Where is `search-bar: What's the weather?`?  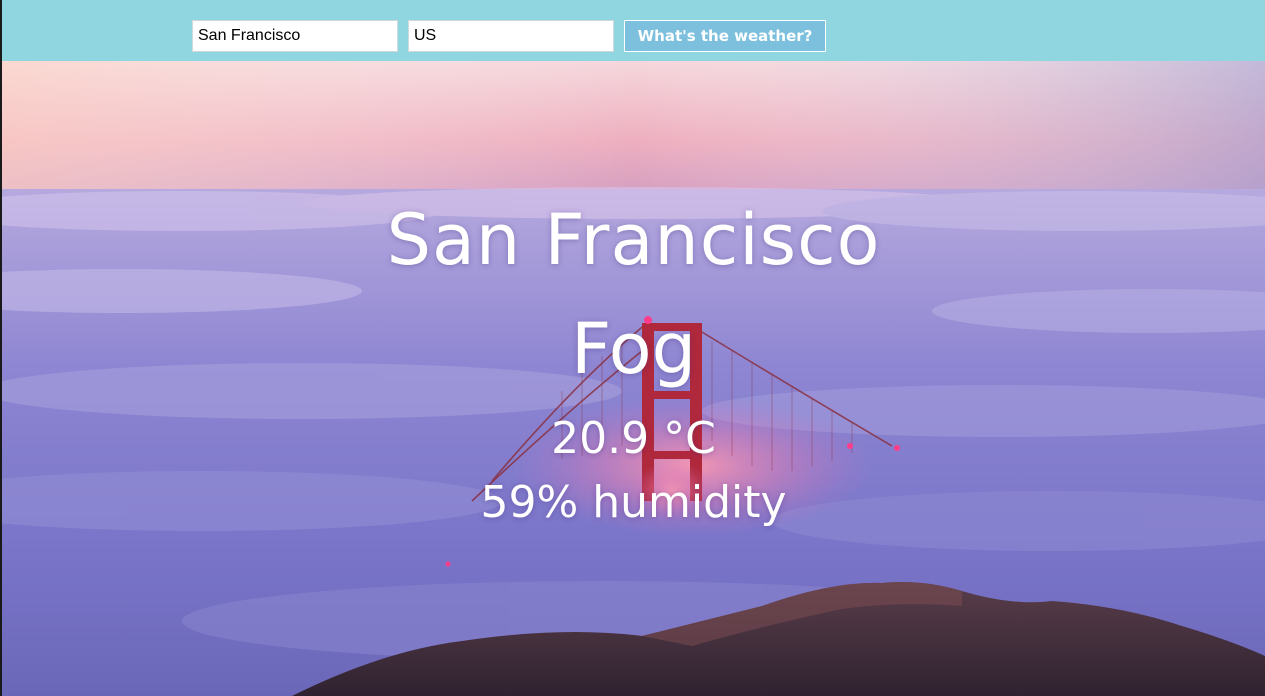
search-bar: What's the weather? is located at coordinates (633, 30).